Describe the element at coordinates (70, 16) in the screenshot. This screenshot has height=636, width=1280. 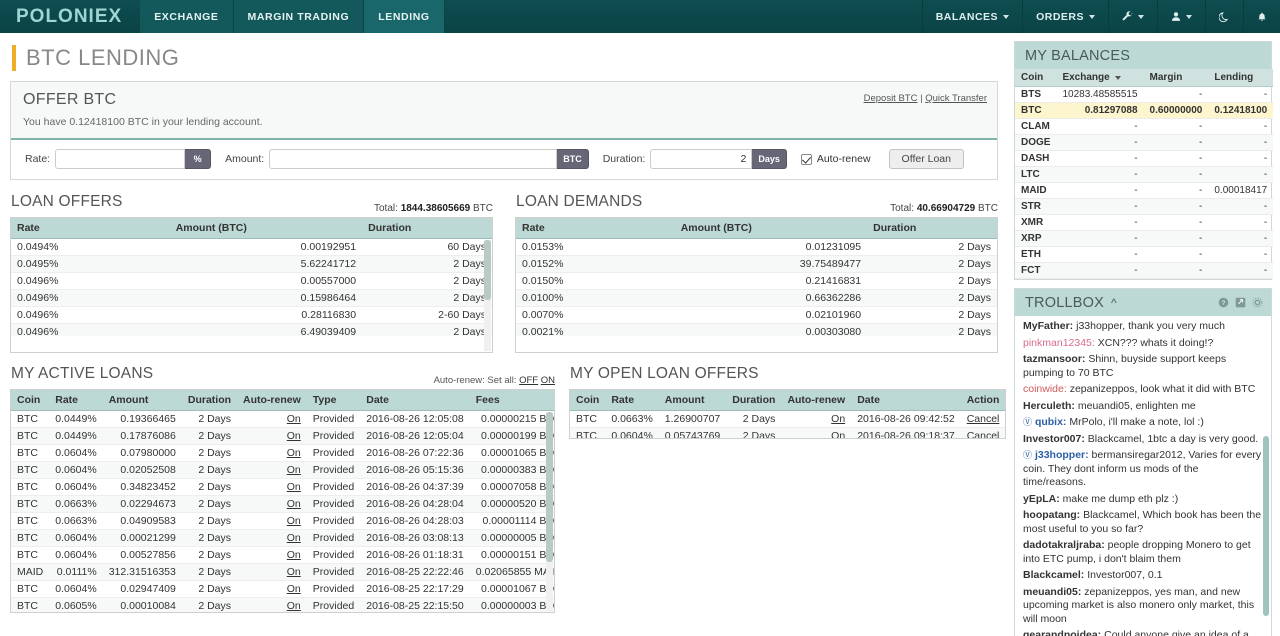
I see `brand-logo: POLONIEX` at that location.